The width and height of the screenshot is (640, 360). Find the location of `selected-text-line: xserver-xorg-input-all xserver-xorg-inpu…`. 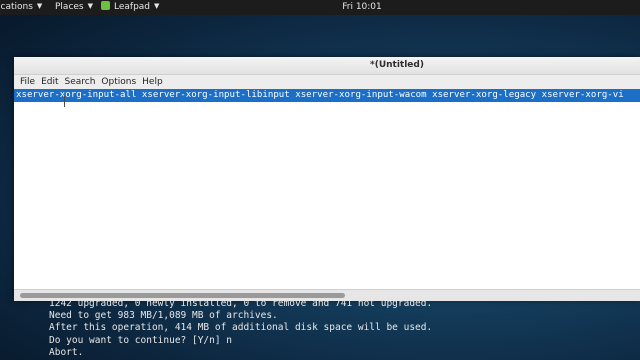

selected-text-line: xserver-xorg-input-all xserver-xorg-inpu… is located at coordinates (327, 95).